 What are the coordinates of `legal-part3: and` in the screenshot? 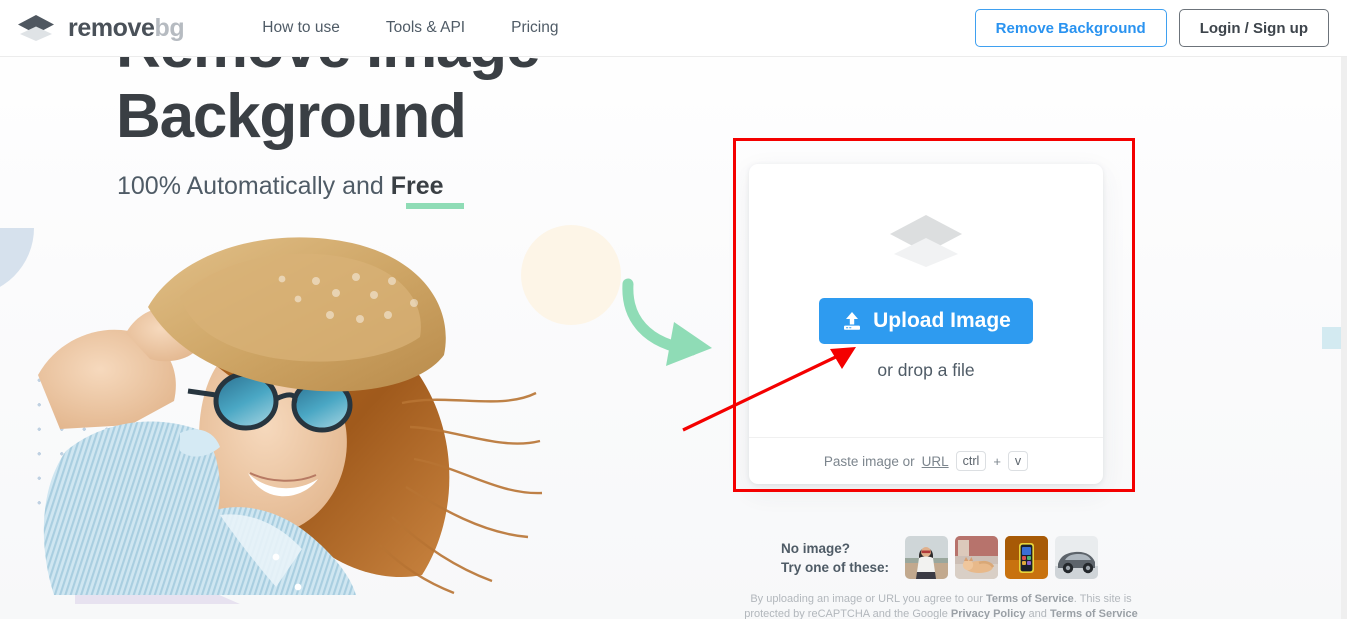 It's located at (1037, 613).